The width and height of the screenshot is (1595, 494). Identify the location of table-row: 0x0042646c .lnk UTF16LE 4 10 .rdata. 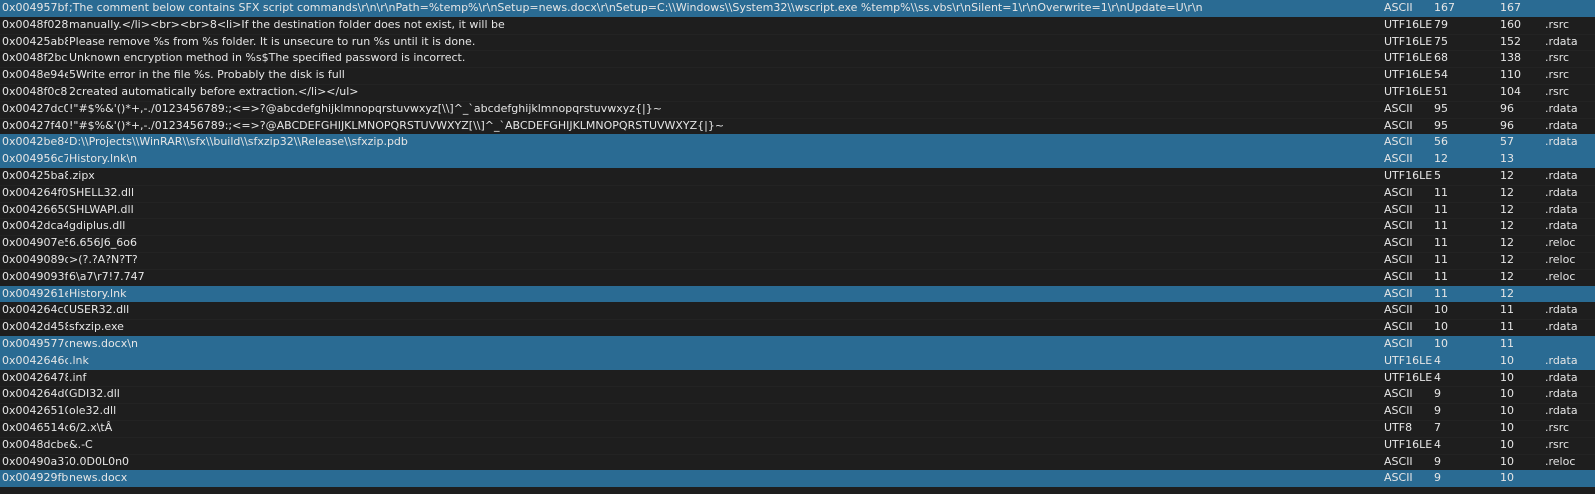
(797, 361).